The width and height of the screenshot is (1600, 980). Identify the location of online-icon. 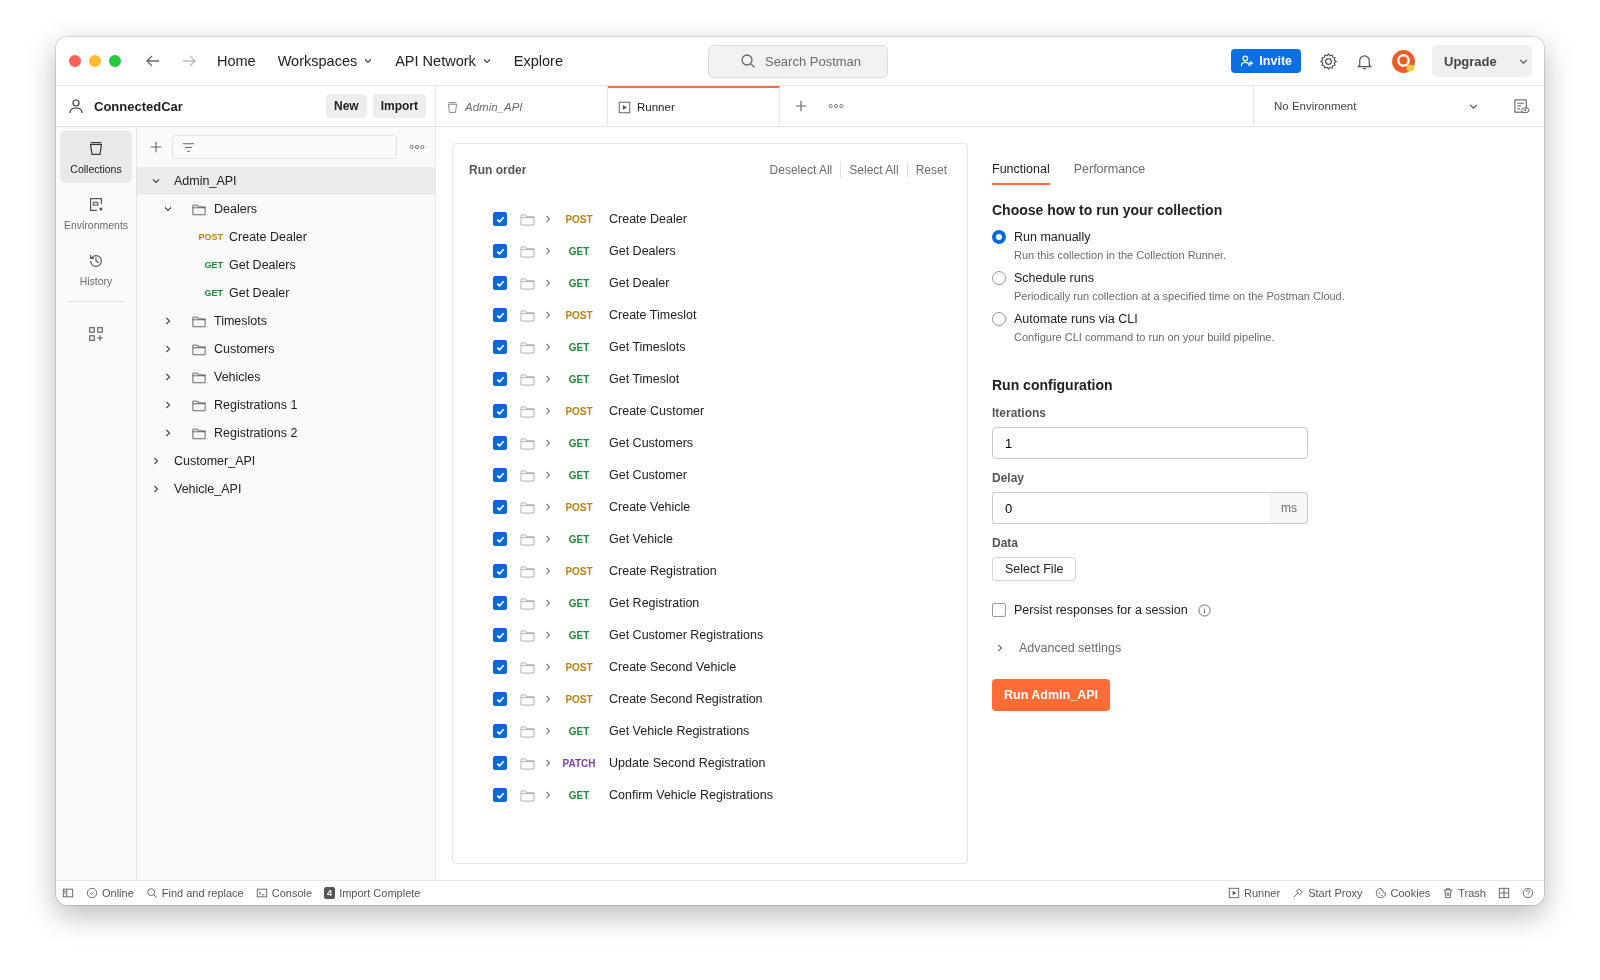
(92, 893).